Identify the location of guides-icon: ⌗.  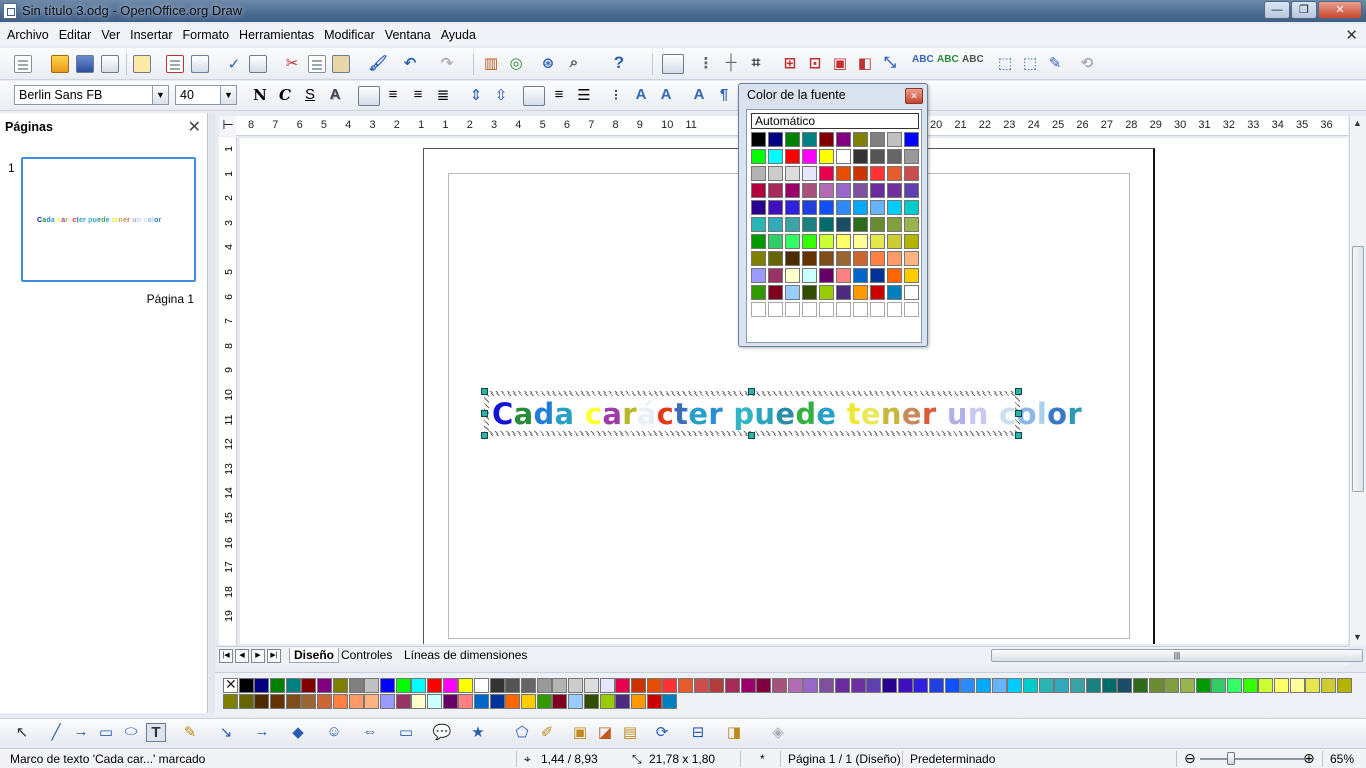
(756, 62).